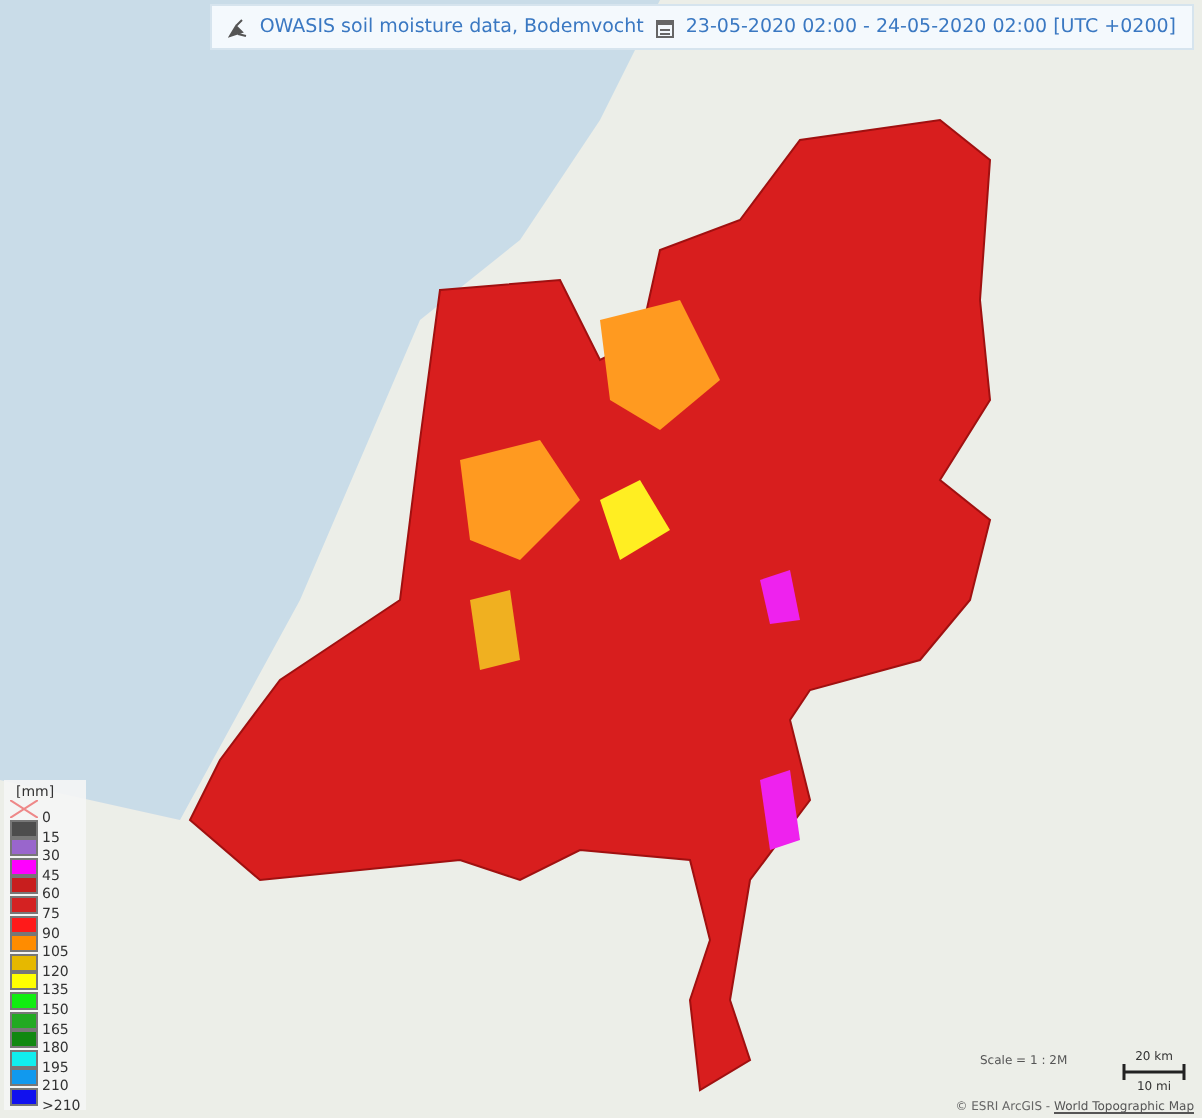 This screenshot has width=1202, height=1118. Describe the element at coordinates (24, 809) in the screenshot. I see `no-data-swatch` at that location.